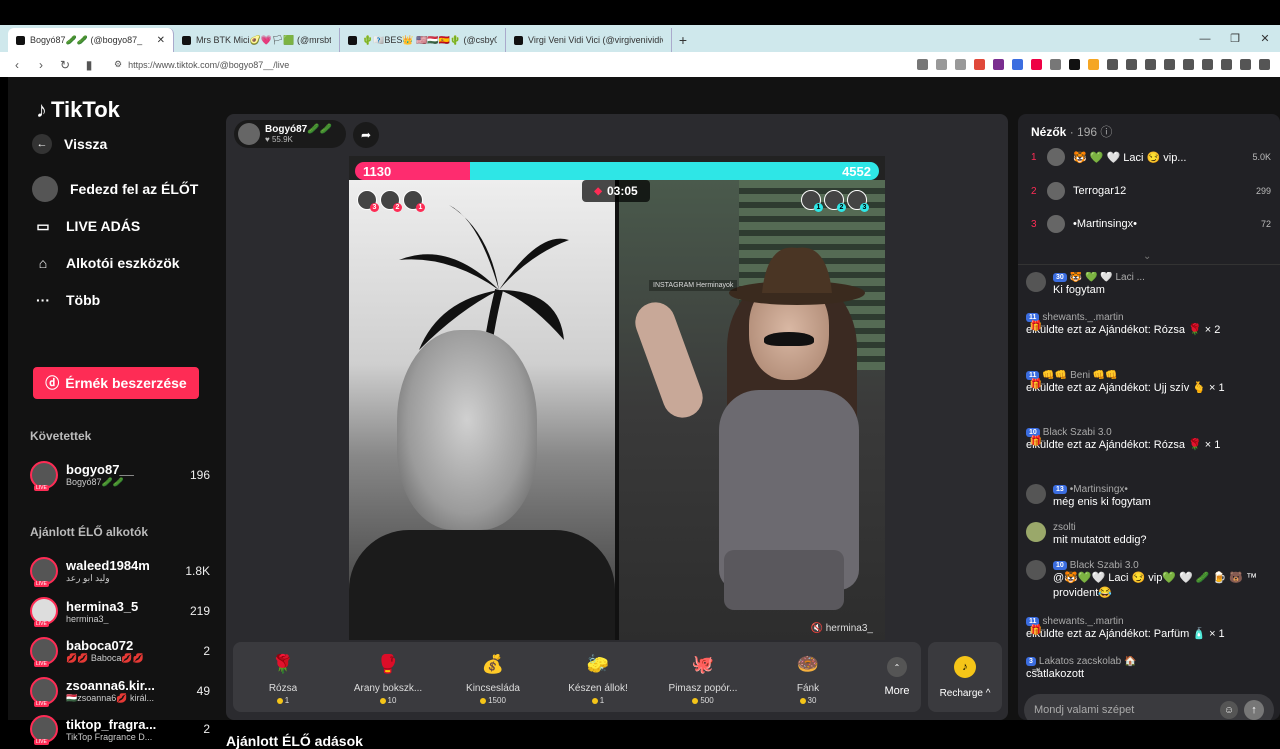  Describe the element at coordinates (1149, 707) in the screenshot. I see `chat-input: Mondj valami szépet ☺ ↑` at that location.